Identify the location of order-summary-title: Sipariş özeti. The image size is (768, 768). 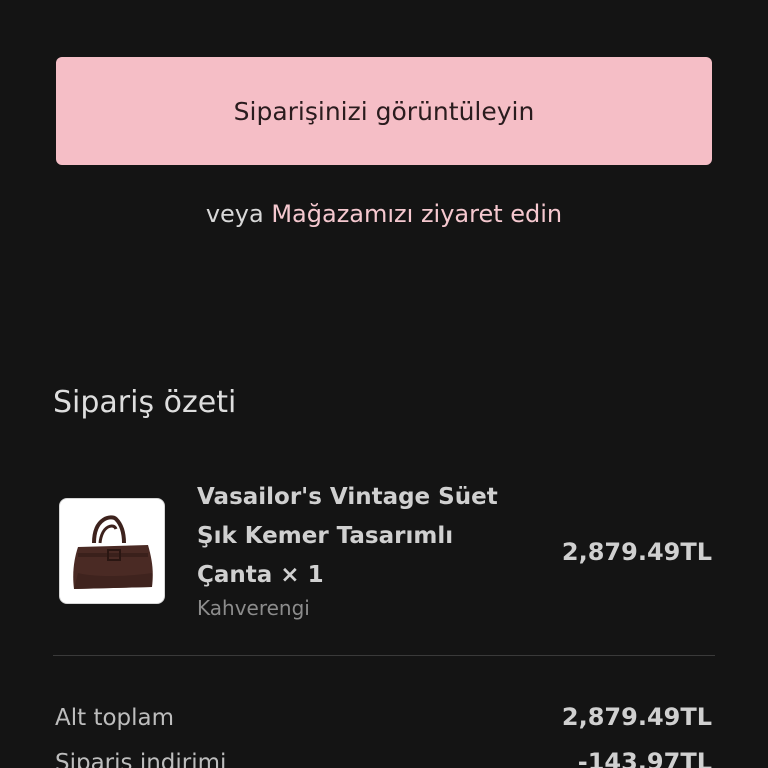
(145, 402).